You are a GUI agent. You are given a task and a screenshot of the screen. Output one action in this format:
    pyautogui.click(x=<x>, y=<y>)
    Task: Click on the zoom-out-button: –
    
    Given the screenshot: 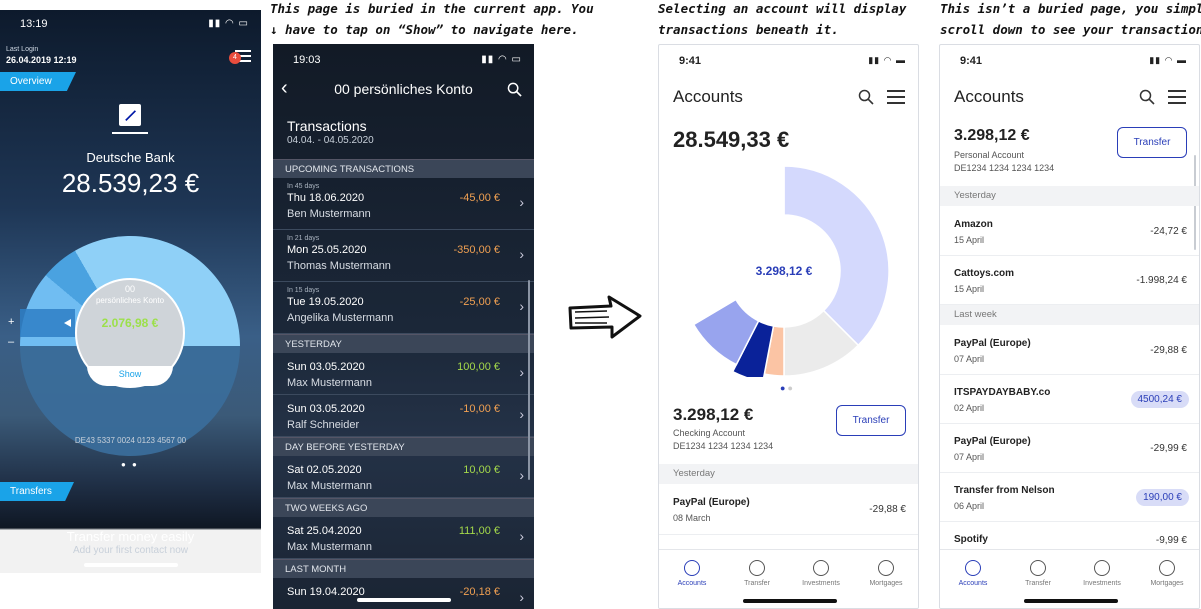 What is the action you would take?
    pyautogui.click(x=11, y=342)
    